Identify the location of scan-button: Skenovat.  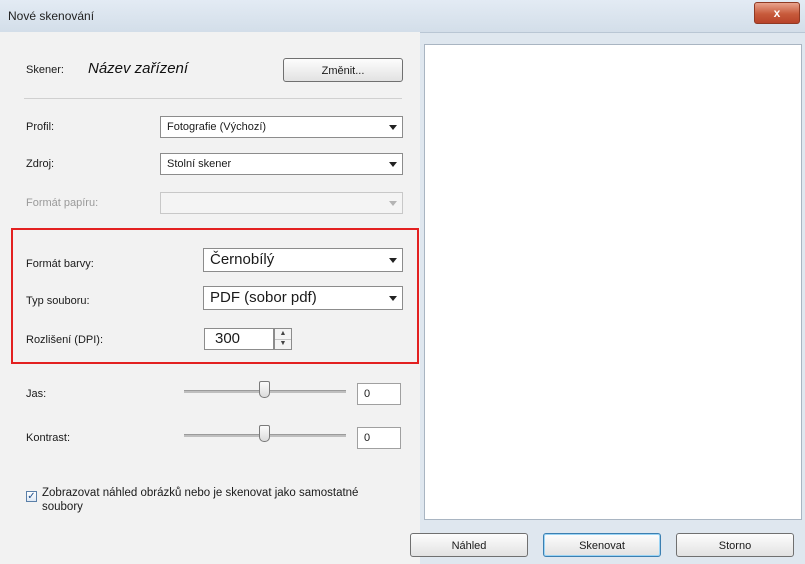
(602, 545).